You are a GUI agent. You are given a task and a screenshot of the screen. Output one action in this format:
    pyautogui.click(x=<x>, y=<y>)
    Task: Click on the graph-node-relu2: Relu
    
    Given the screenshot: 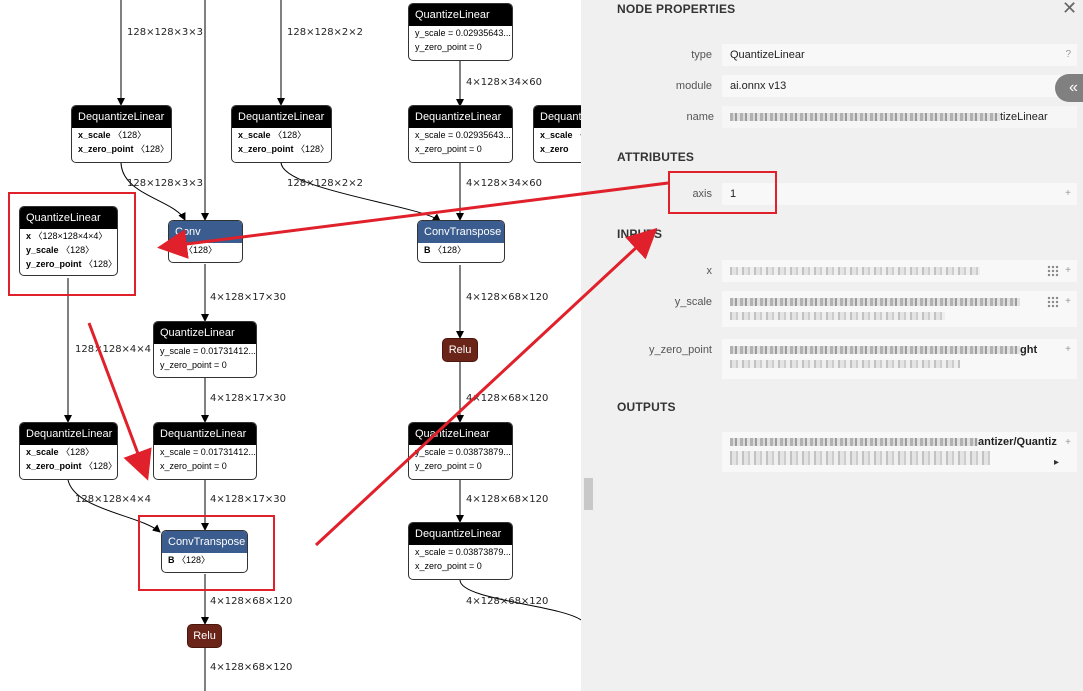 What is the action you would take?
    pyautogui.click(x=204, y=636)
    